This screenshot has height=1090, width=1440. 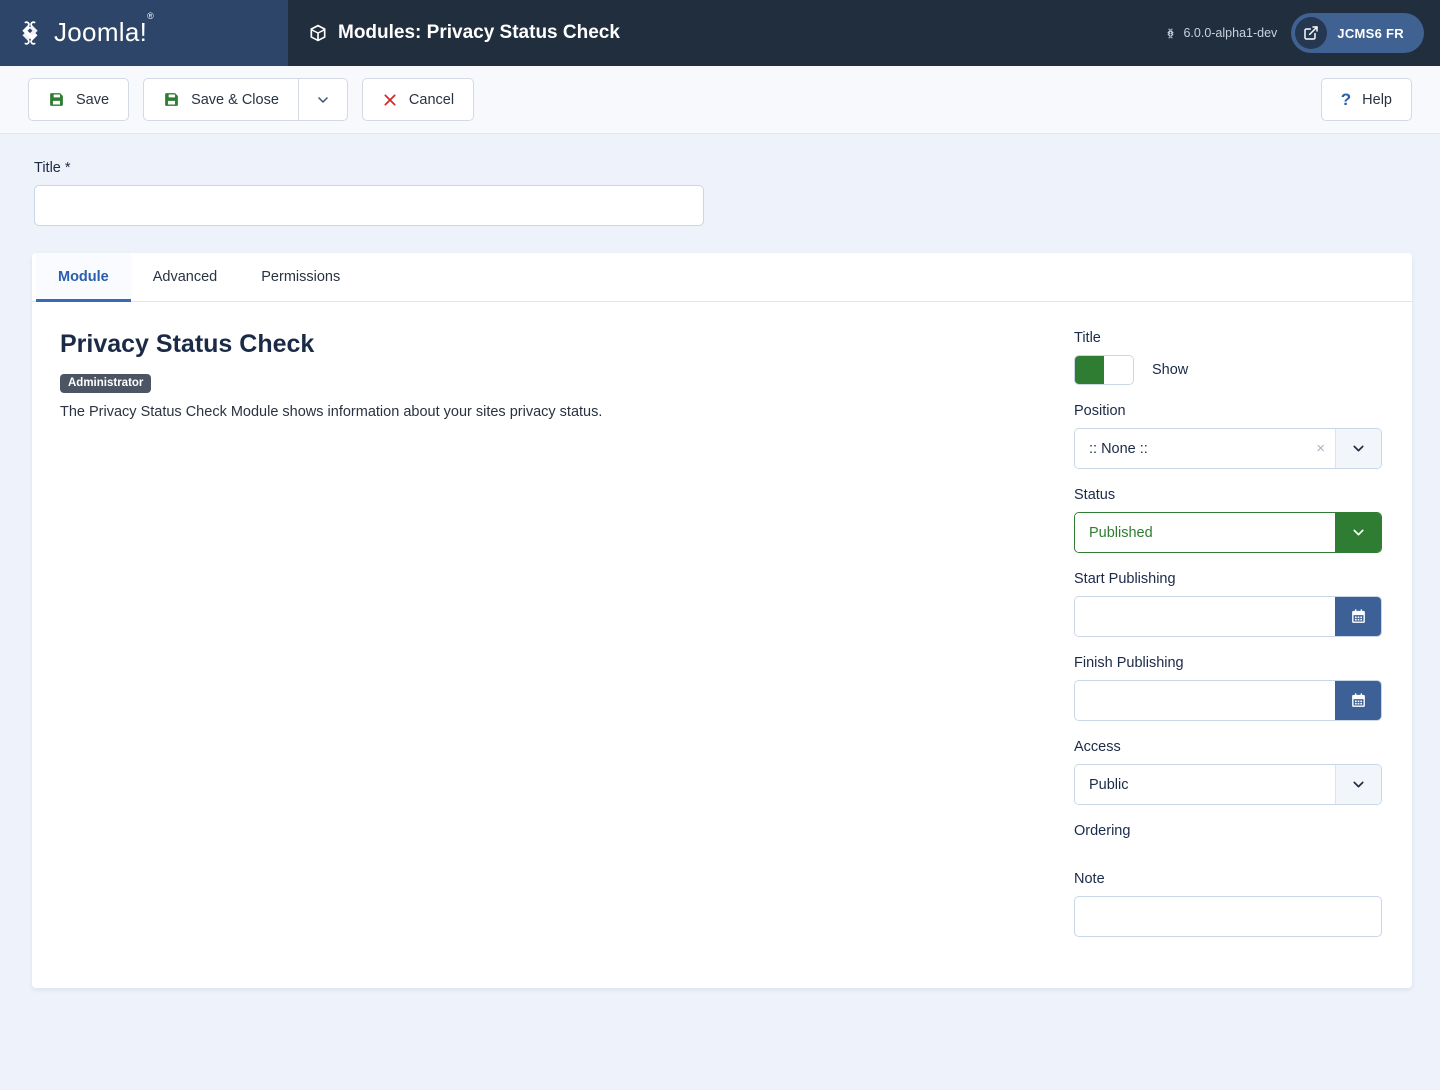 What do you see at coordinates (1118, 370) in the screenshot?
I see `toggle-off-segment` at bounding box center [1118, 370].